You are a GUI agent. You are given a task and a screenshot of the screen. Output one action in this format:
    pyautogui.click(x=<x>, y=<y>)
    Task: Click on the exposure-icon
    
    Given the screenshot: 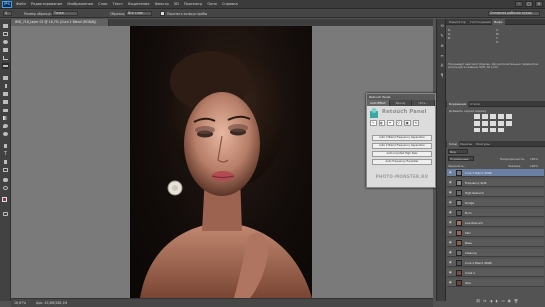 What is the action you would take?
    pyautogui.click(x=501, y=116)
    